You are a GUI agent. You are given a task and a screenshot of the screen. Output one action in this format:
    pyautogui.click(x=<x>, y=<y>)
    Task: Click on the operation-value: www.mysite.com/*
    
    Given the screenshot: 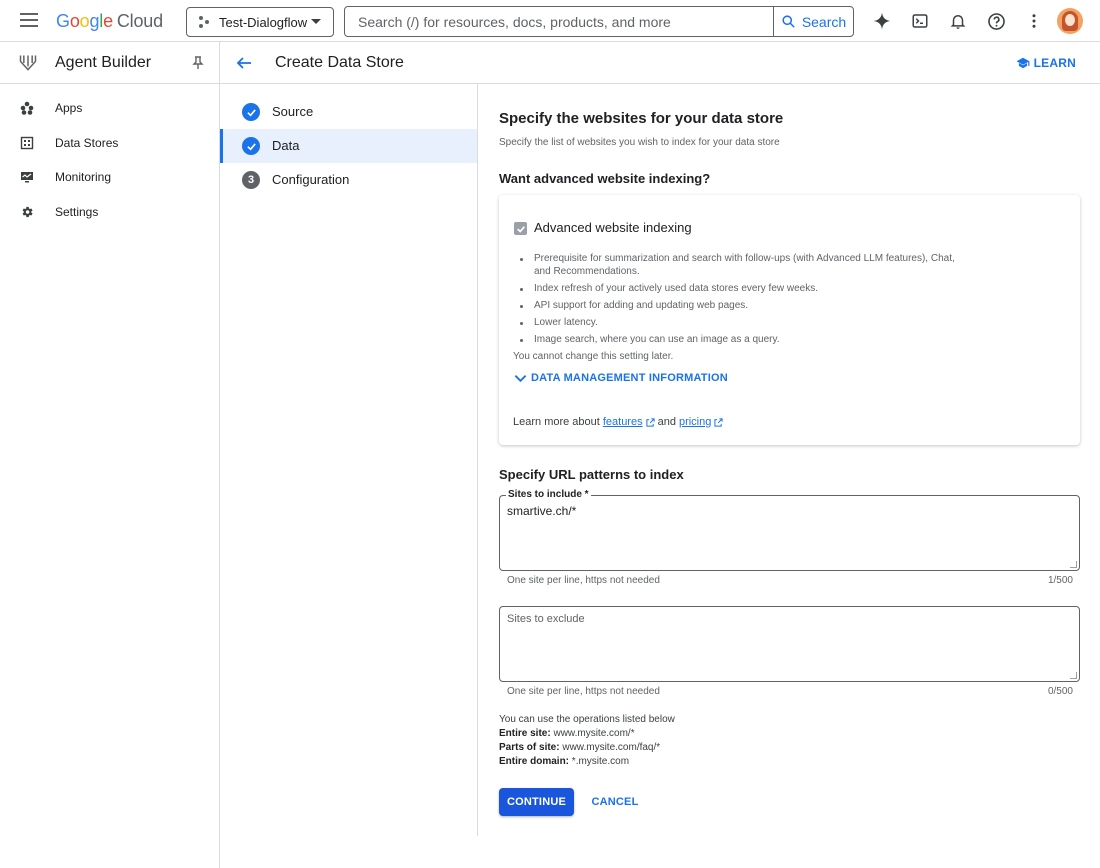 What is the action you would take?
    pyautogui.click(x=594, y=733)
    